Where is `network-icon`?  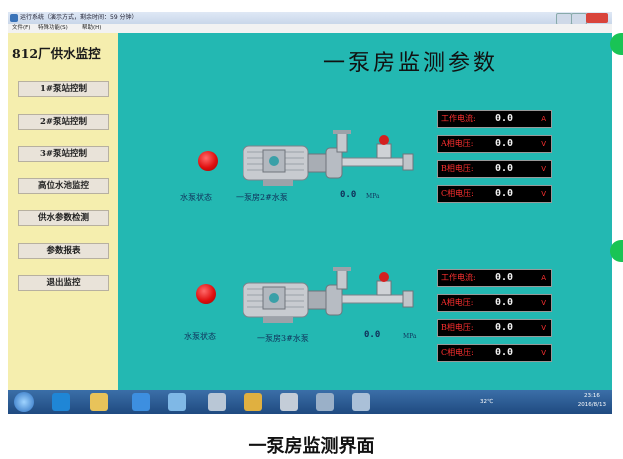
network-icon is located at coordinates (361, 402).